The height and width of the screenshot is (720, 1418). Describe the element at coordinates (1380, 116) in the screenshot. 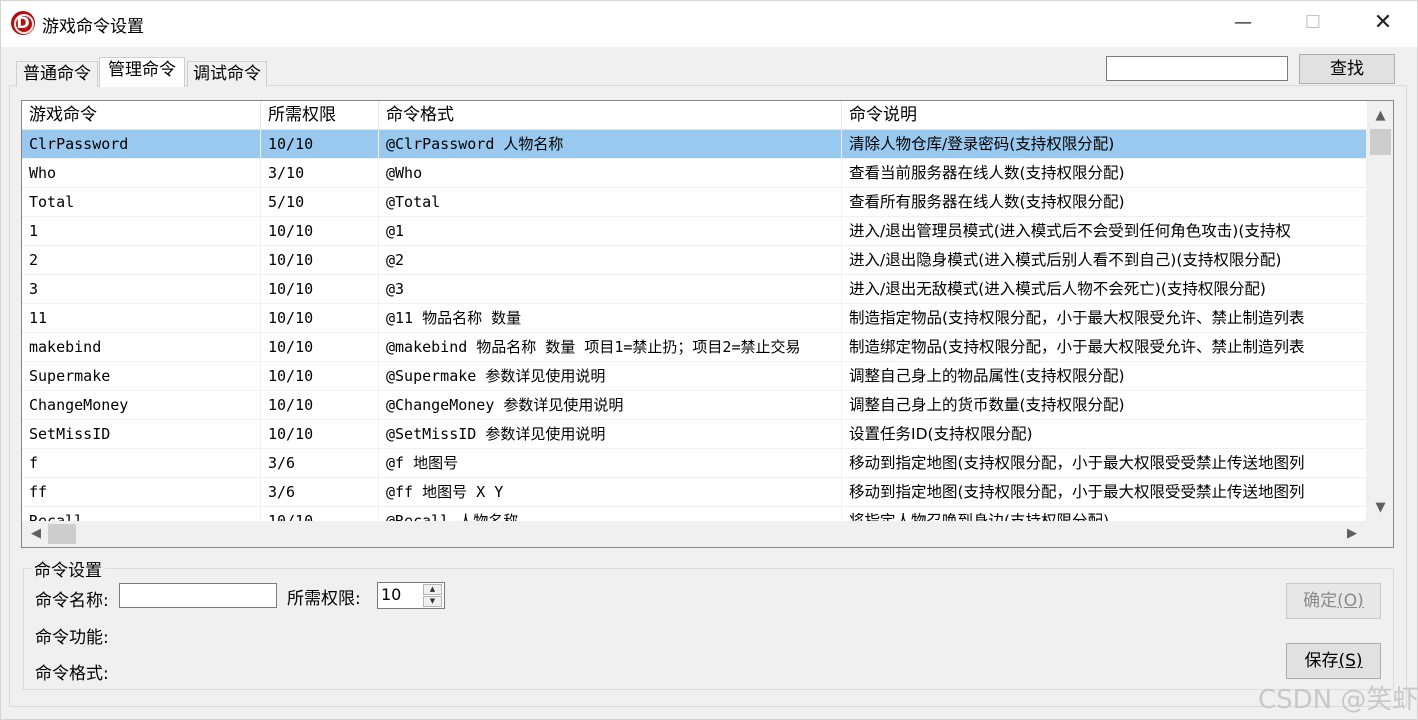

I see `scroll-up-icon: ▲` at that location.